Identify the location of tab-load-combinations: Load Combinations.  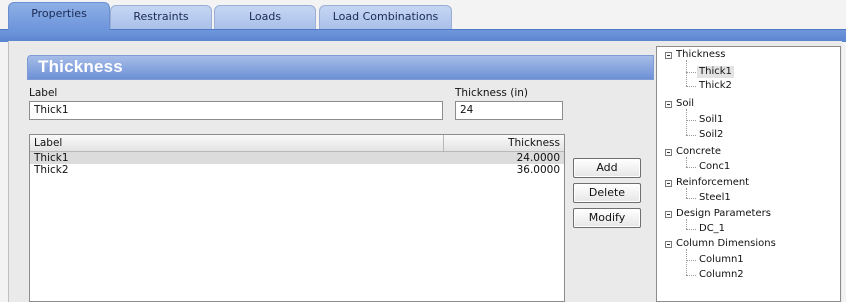
(385, 17).